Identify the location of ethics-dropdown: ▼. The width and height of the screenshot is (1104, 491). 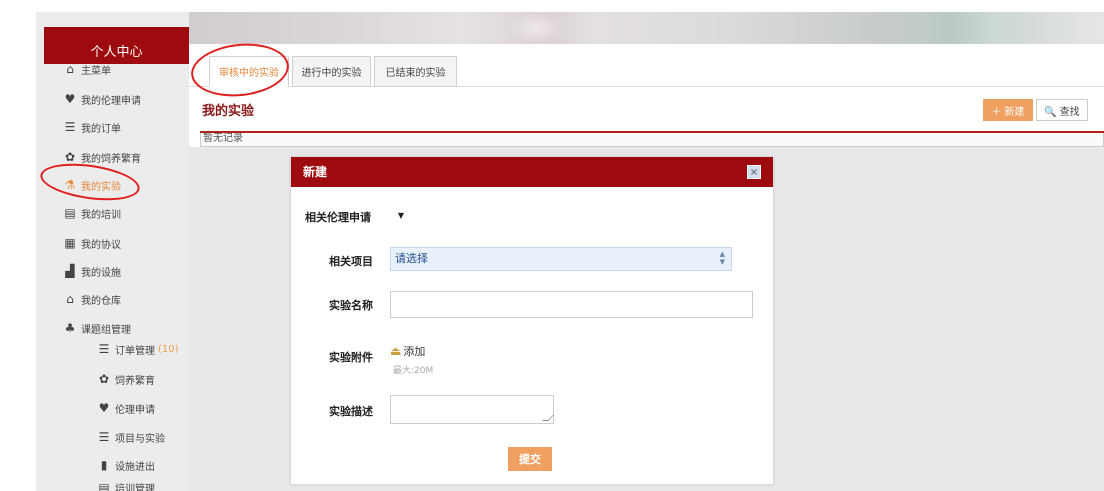
(401, 215).